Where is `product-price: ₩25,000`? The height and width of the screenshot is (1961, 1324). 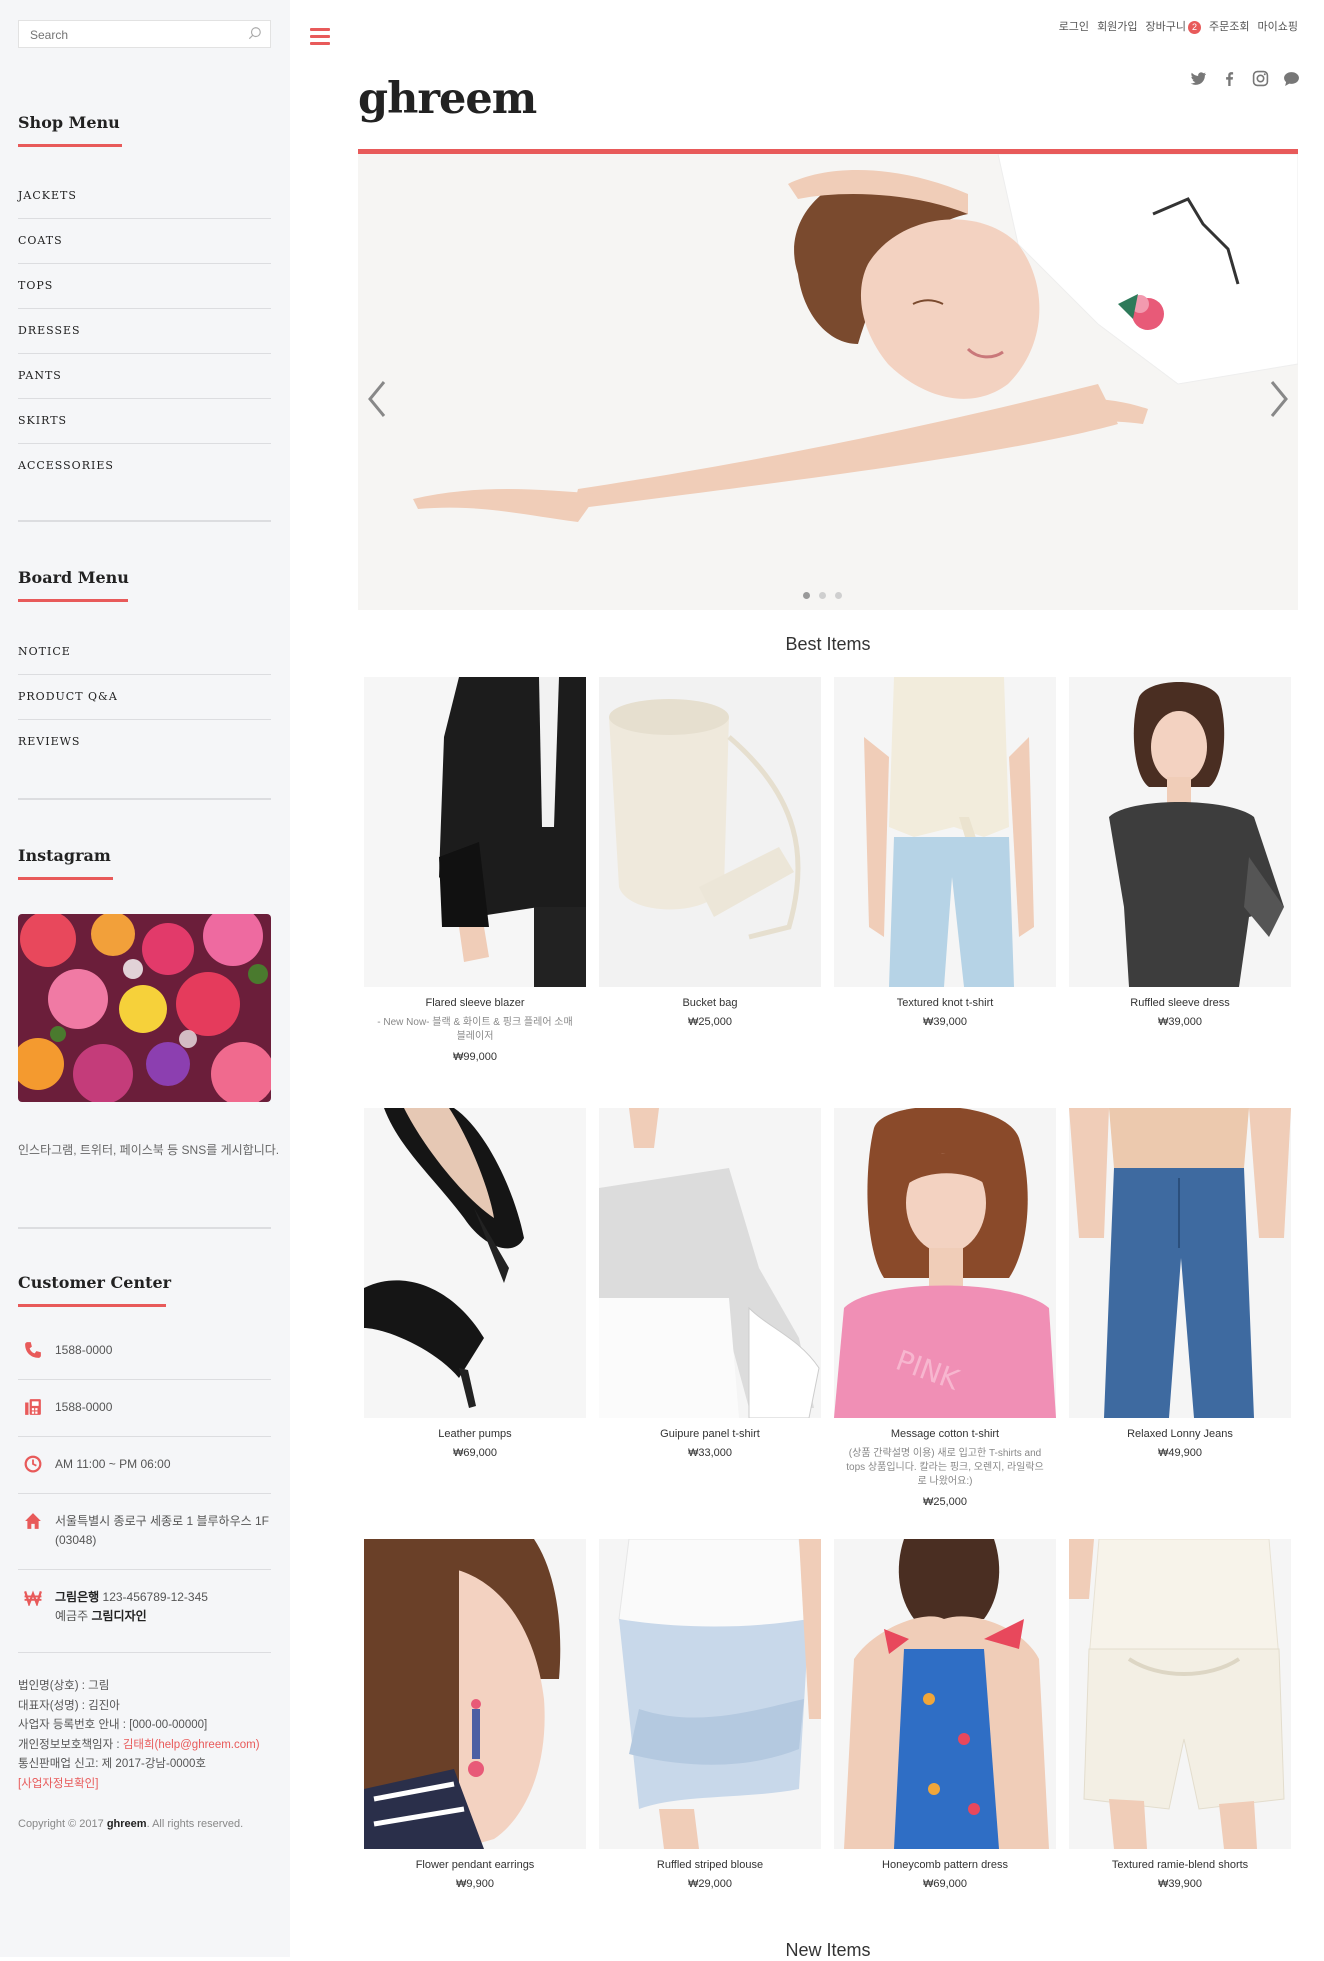
product-price: ₩25,000 is located at coordinates (710, 1022).